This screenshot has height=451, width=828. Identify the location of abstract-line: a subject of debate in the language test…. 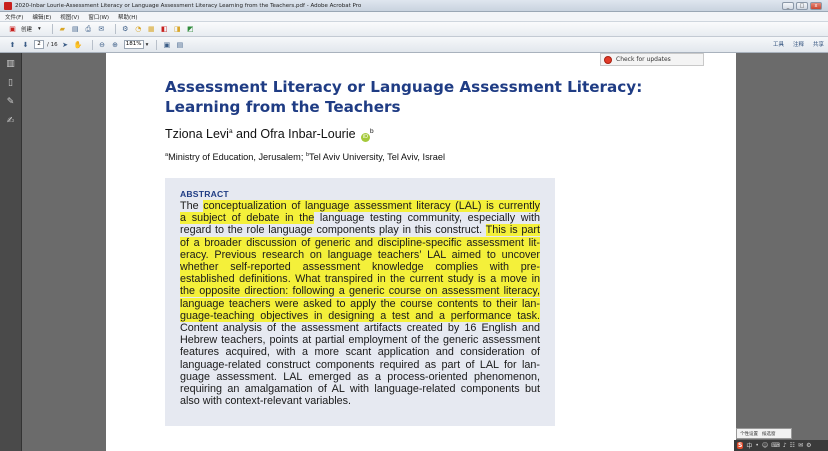
(360, 218).